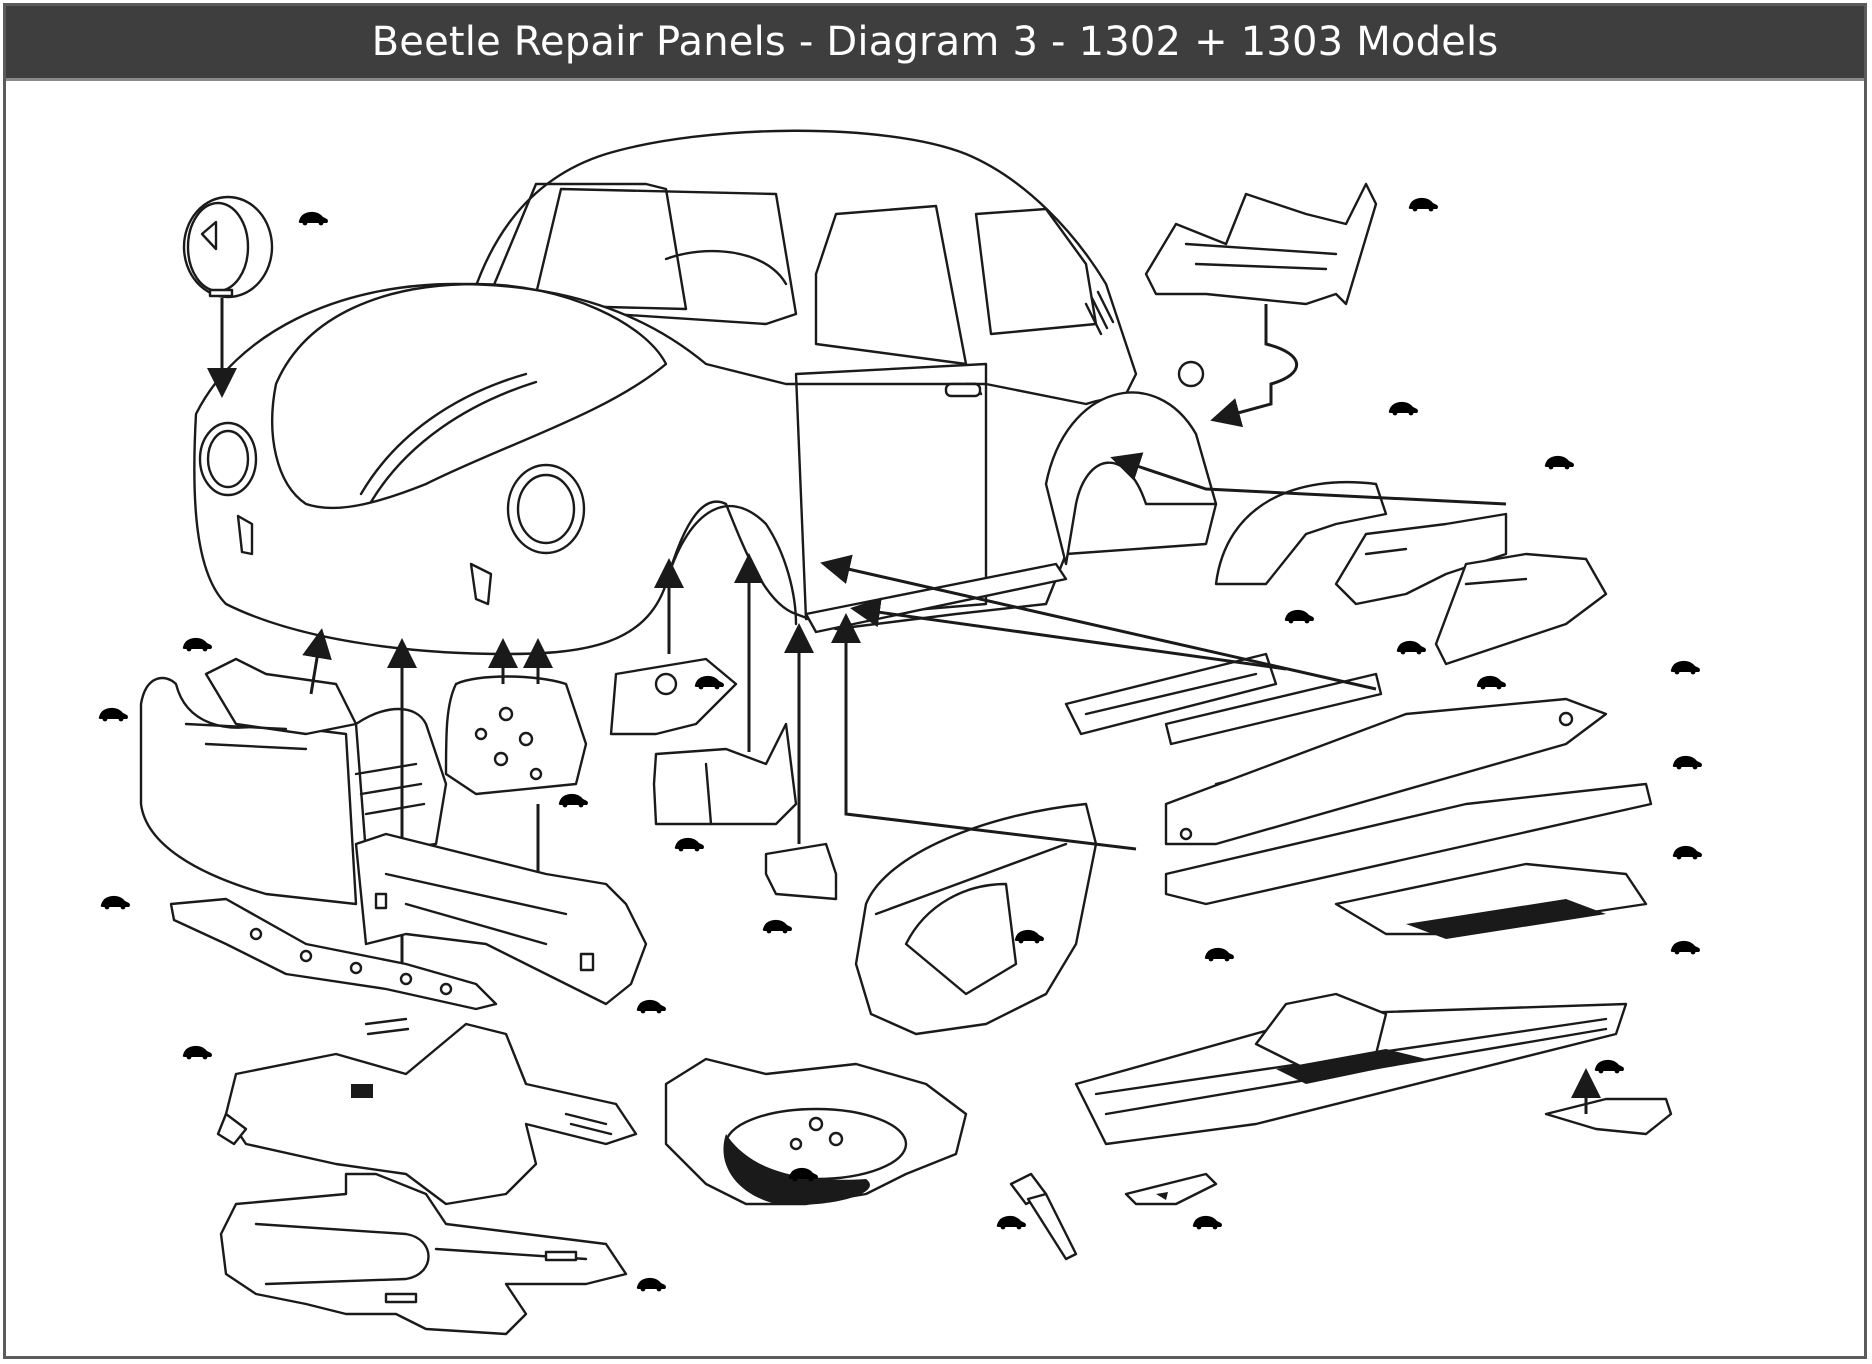  What do you see at coordinates (1411, 573) in the screenshot?
I see `rear-wheel-housing-set` at bounding box center [1411, 573].